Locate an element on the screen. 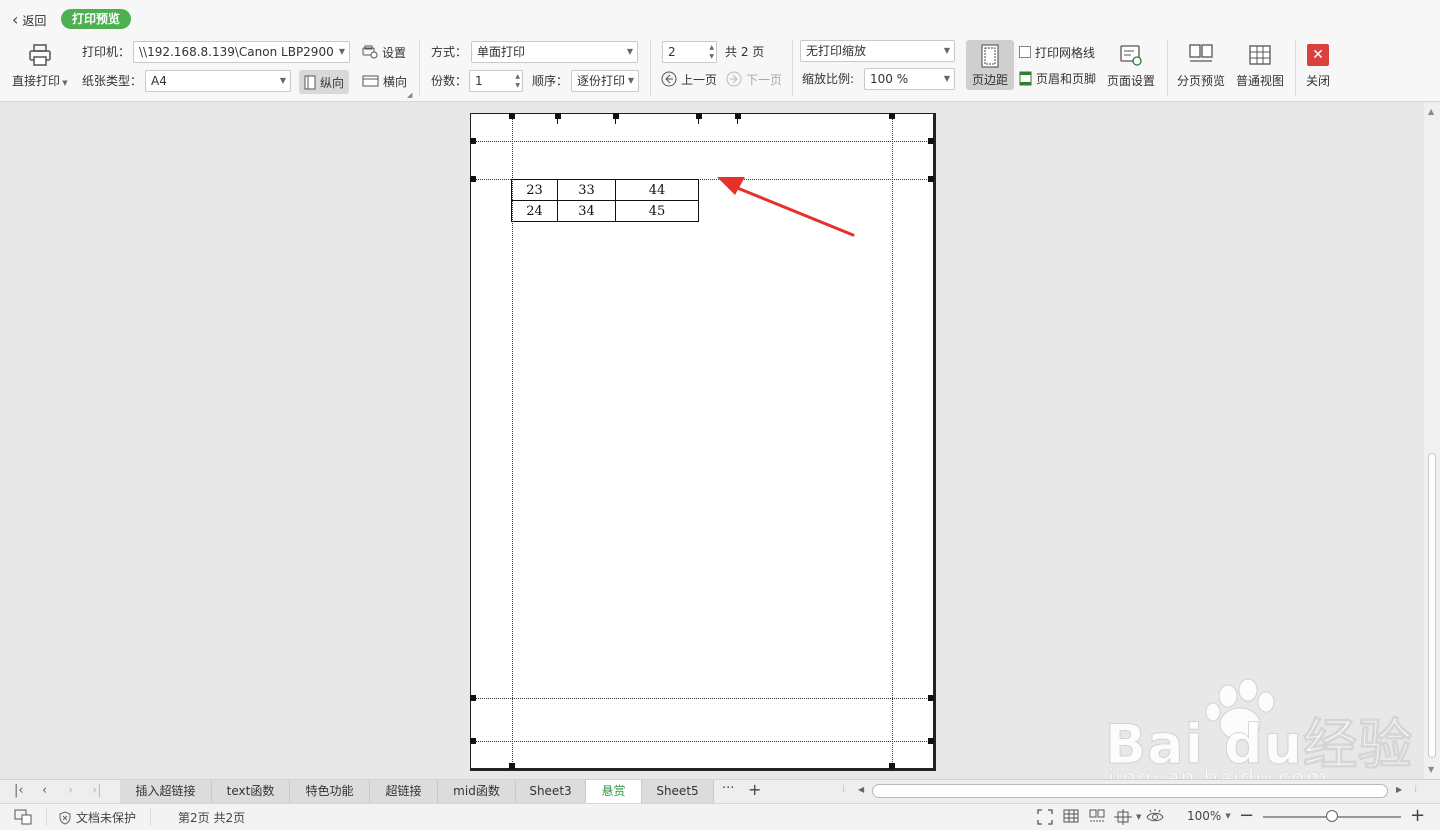  fullscreen-icon is located at coordinates (1045, 817).